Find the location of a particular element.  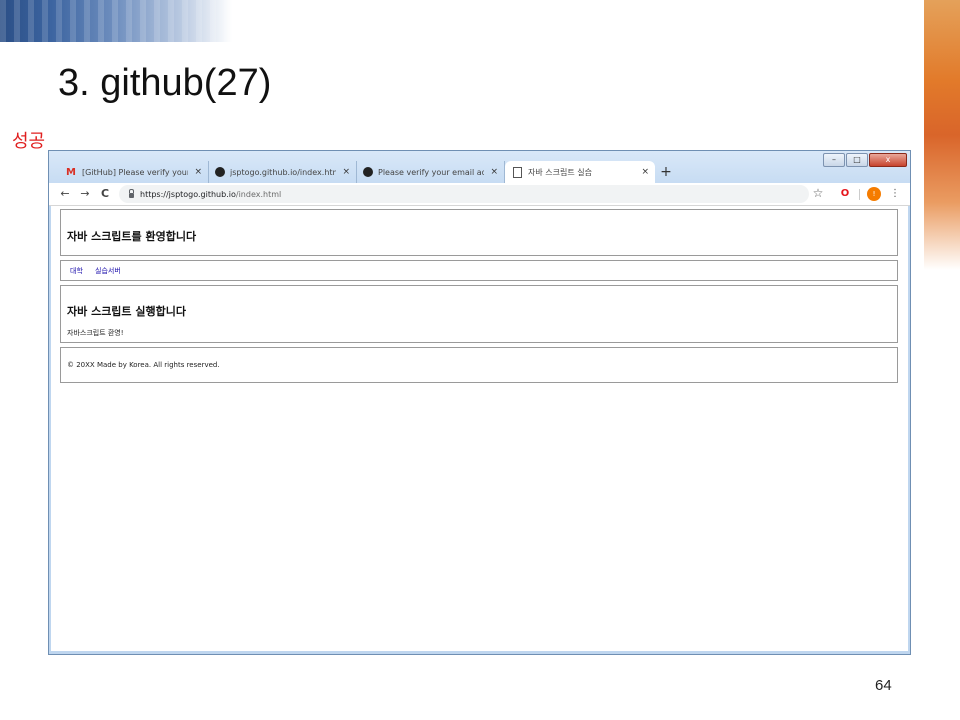

slide-note: 성공 is located at coordinates (29, 141).